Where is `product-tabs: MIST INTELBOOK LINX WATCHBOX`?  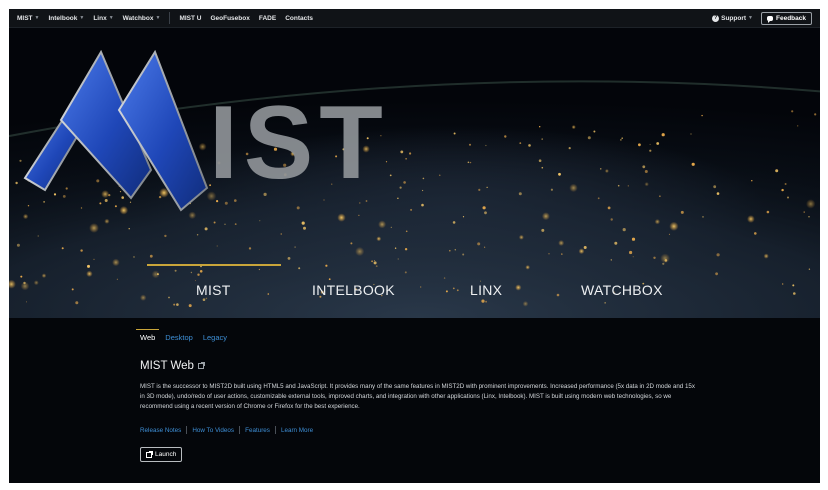 product-tabs: MIST INTELBOOK LINX WATCHBOX is located at coordinates (414, 284).